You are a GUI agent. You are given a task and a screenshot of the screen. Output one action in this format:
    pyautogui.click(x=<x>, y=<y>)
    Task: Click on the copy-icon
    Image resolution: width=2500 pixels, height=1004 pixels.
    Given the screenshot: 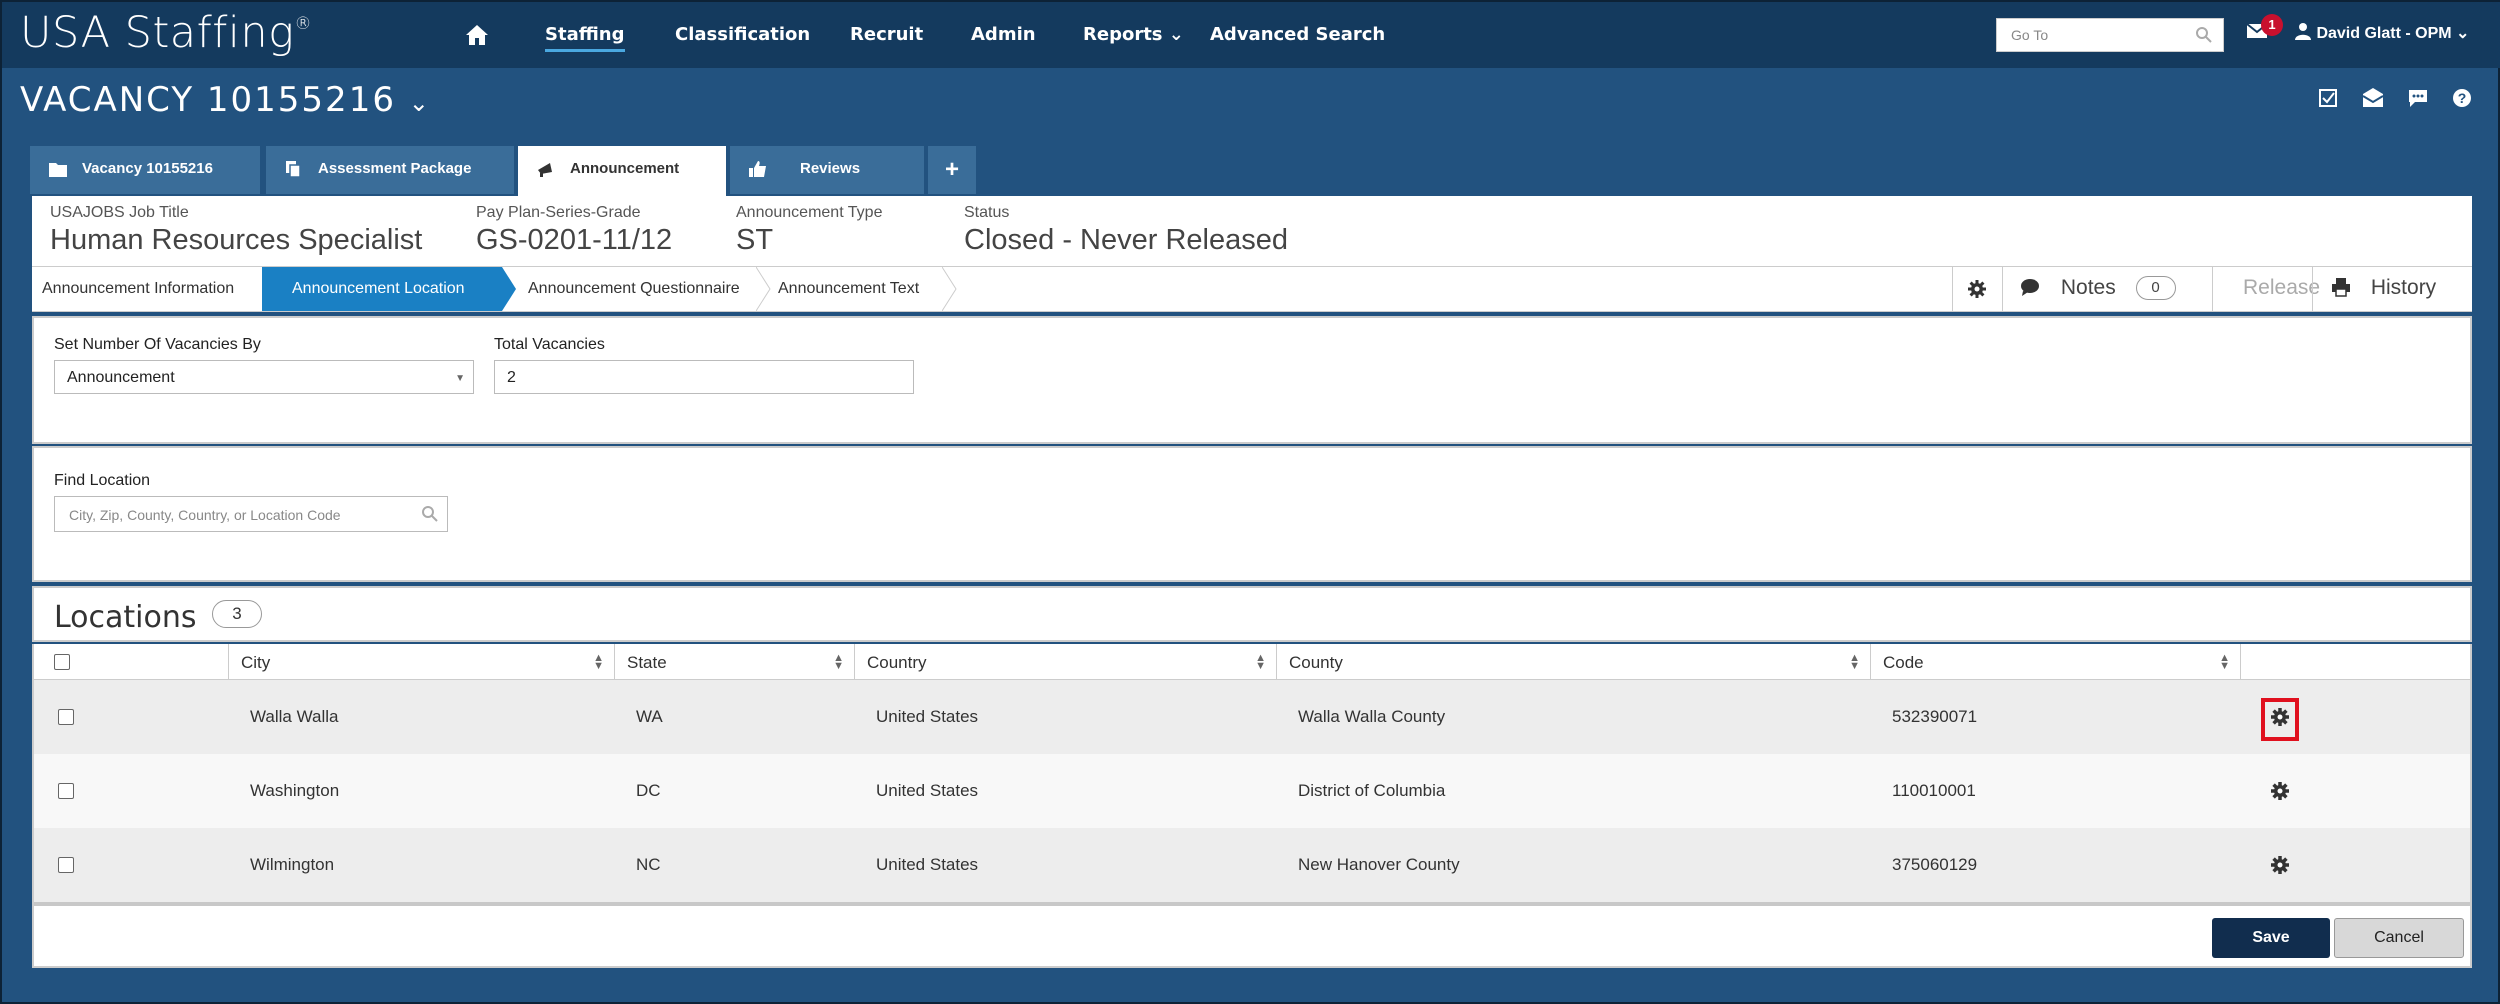 What is the action you would take?
    pyautogui.click(x=293, y=171)
    